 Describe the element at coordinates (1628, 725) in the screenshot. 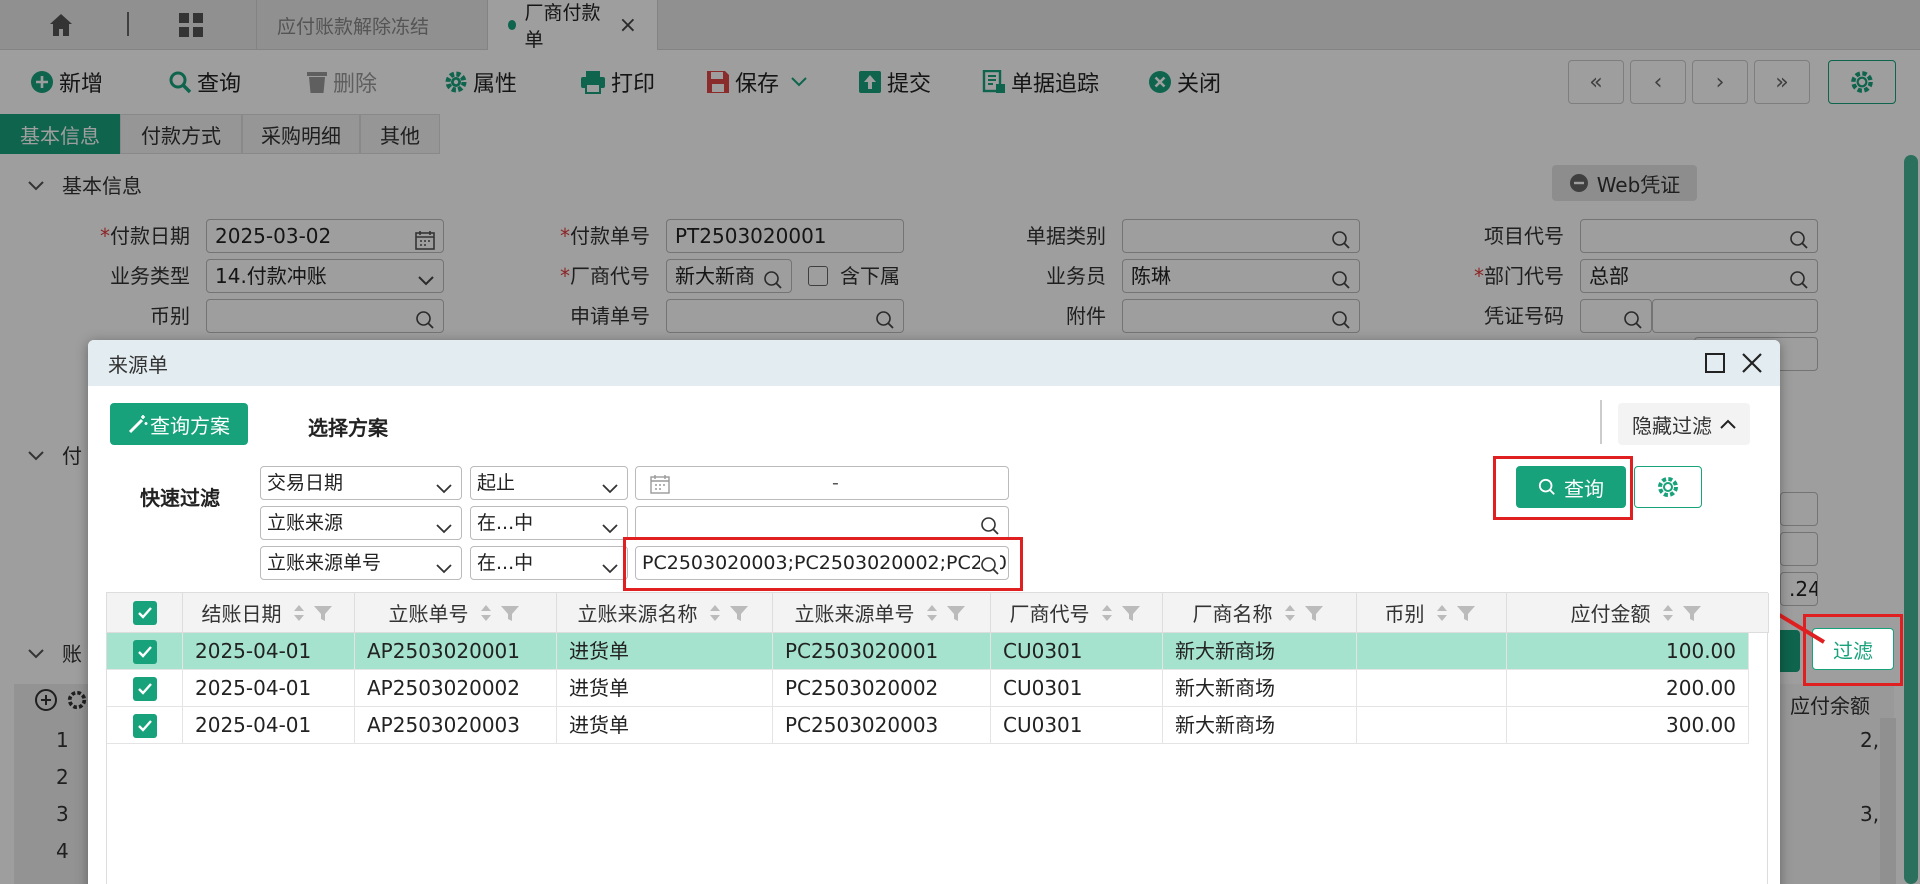

I see `amount-cell: 300.00` at that location.